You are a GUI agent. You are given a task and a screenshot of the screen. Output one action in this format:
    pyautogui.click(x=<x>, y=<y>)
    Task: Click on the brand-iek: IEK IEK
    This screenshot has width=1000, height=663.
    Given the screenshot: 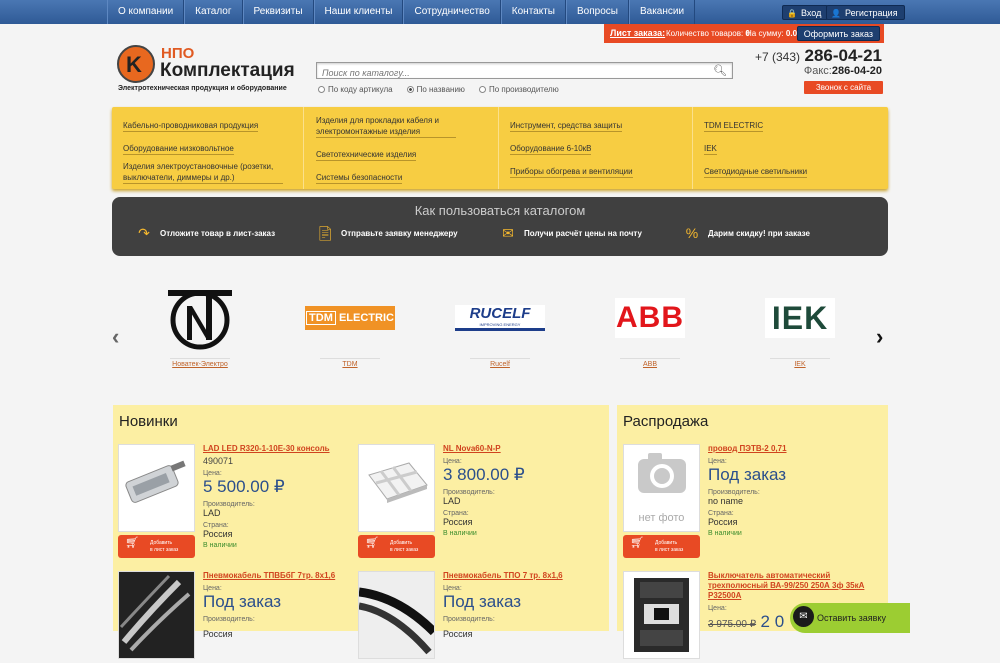 What is the action you would take?
    pyautogui.click(x=800, y=328)
    